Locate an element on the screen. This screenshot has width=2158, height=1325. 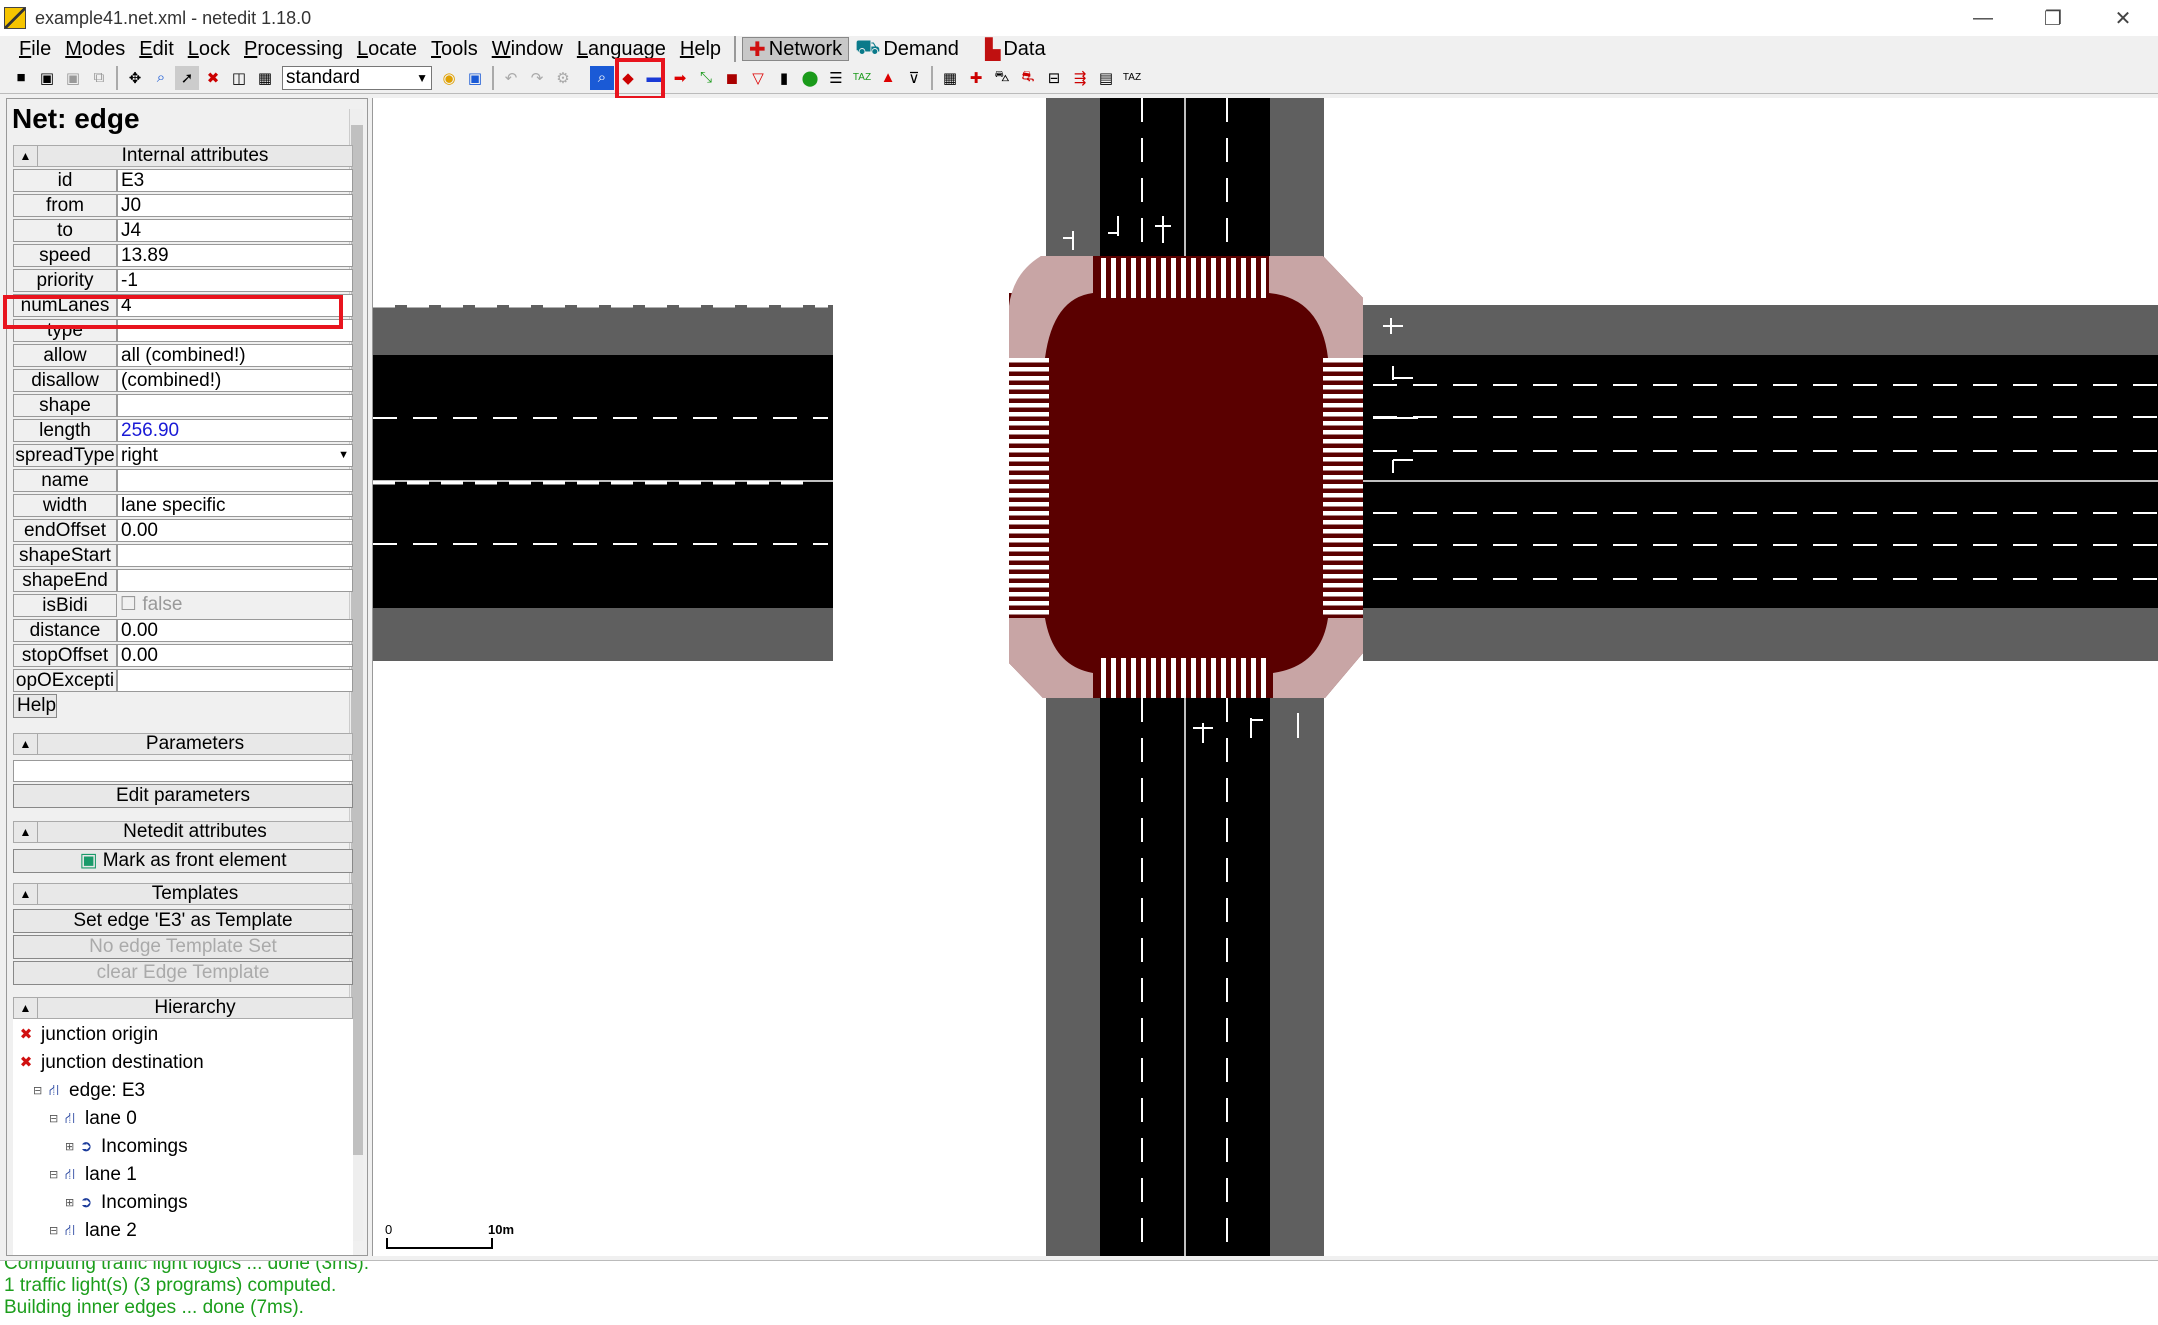
hide-connections-icon: ⊟ is located at coordinates (1054, 78).